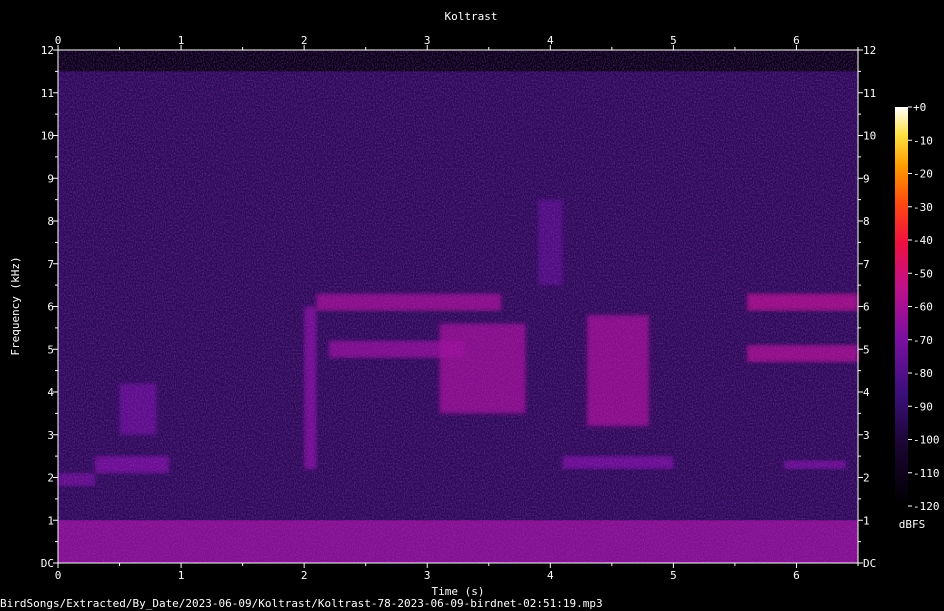 The image size is (944, 611). Describe the element at coordinates (923, 273) in the screenshot. I see `colorbar-tick-label: -50` at that location.